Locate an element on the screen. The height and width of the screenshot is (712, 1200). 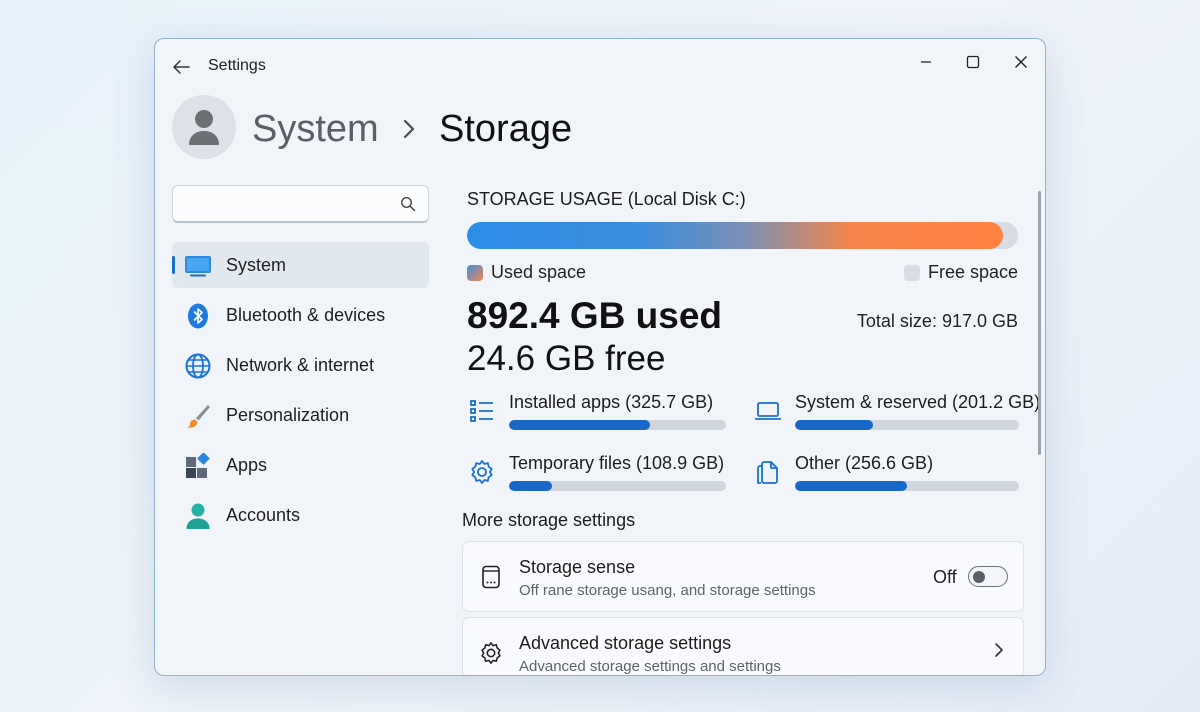
storage-usage-bar is located at coordinates (742, 235).